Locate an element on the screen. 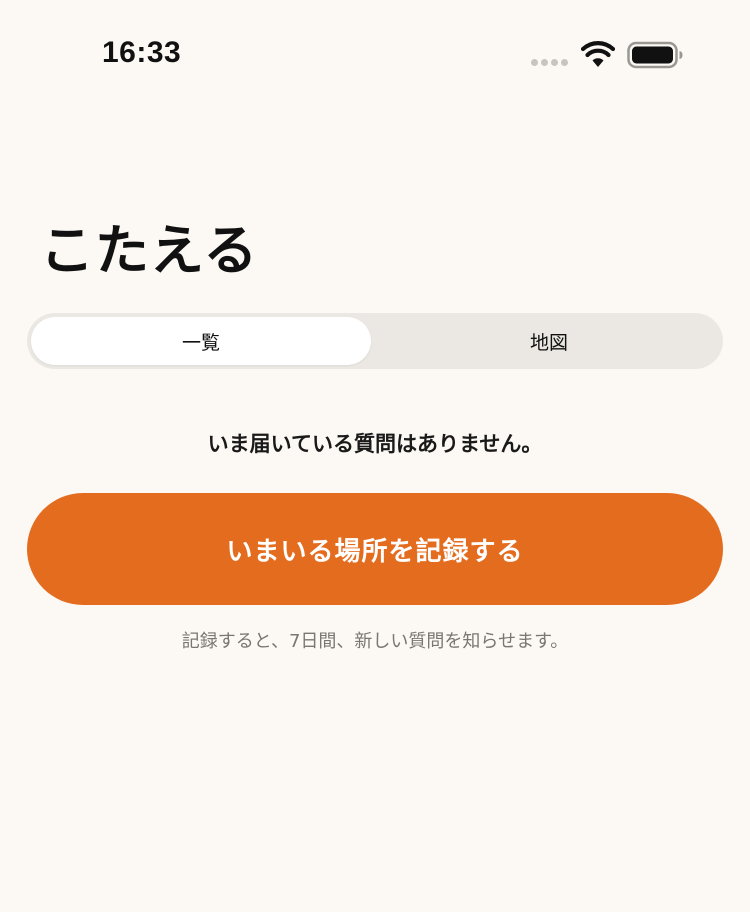 The image size is (750, 912). view-segmented-control: 一覧 地図 is located at coordinates (375, 341).